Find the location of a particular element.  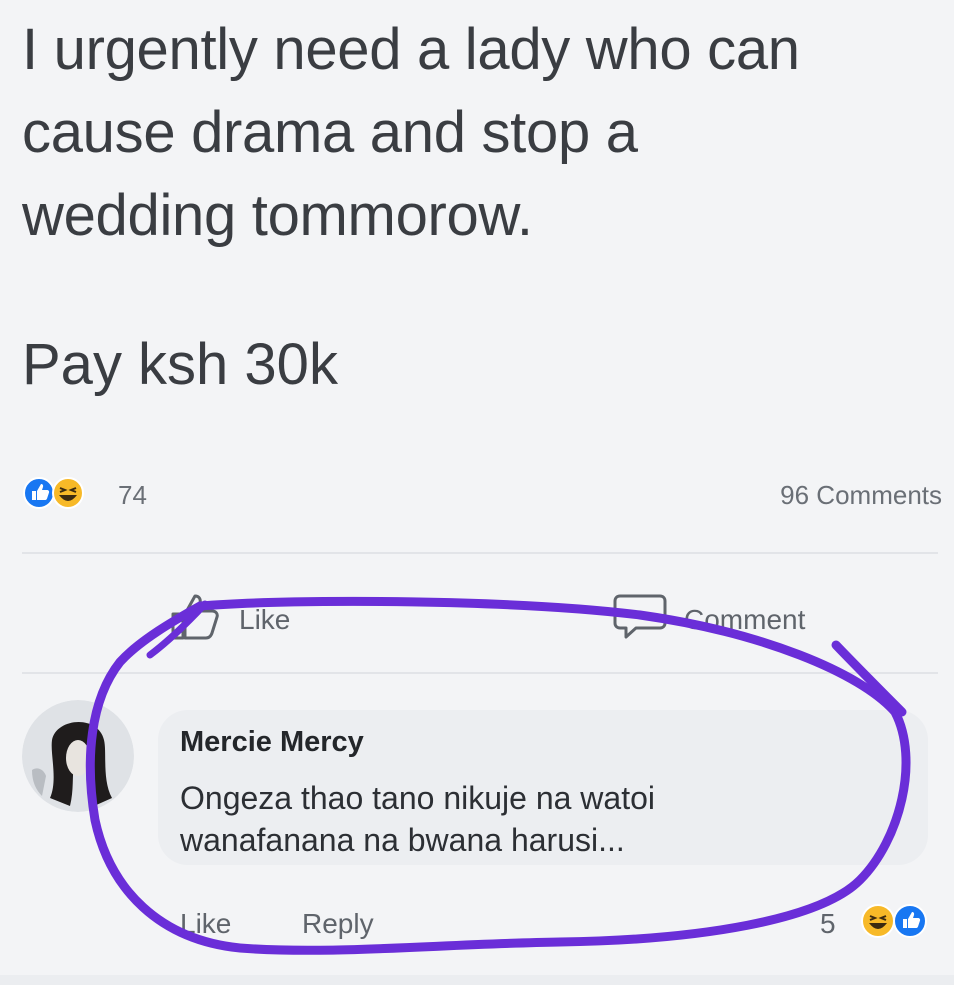

reaction-icons is located at coordinates (67, 493).